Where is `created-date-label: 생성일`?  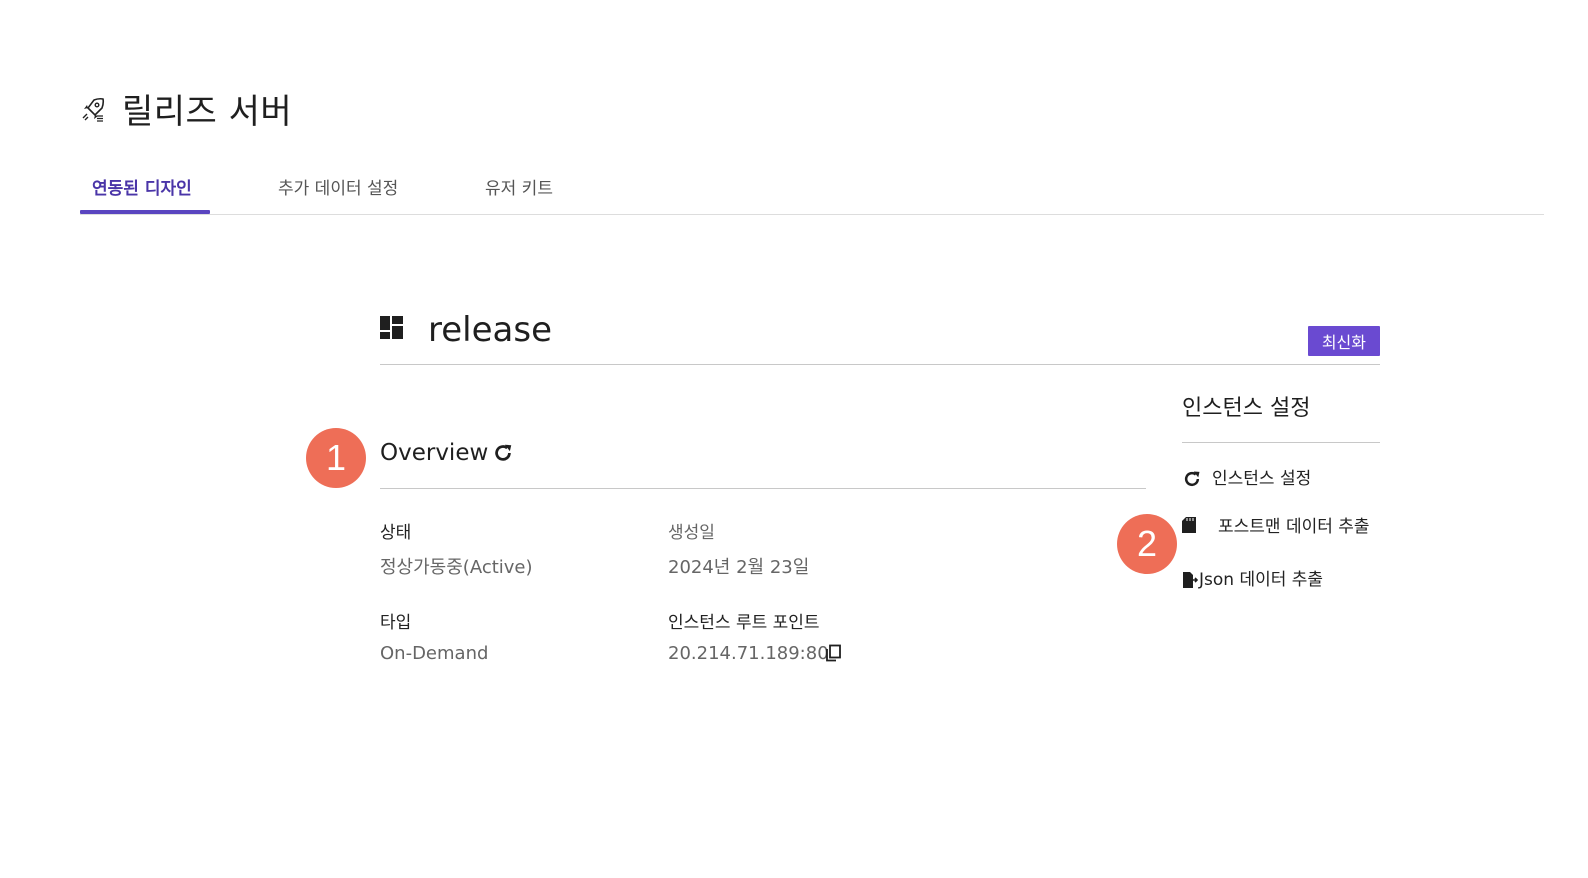
created-date-label: 생성일 is located at coordinates (691, 533).